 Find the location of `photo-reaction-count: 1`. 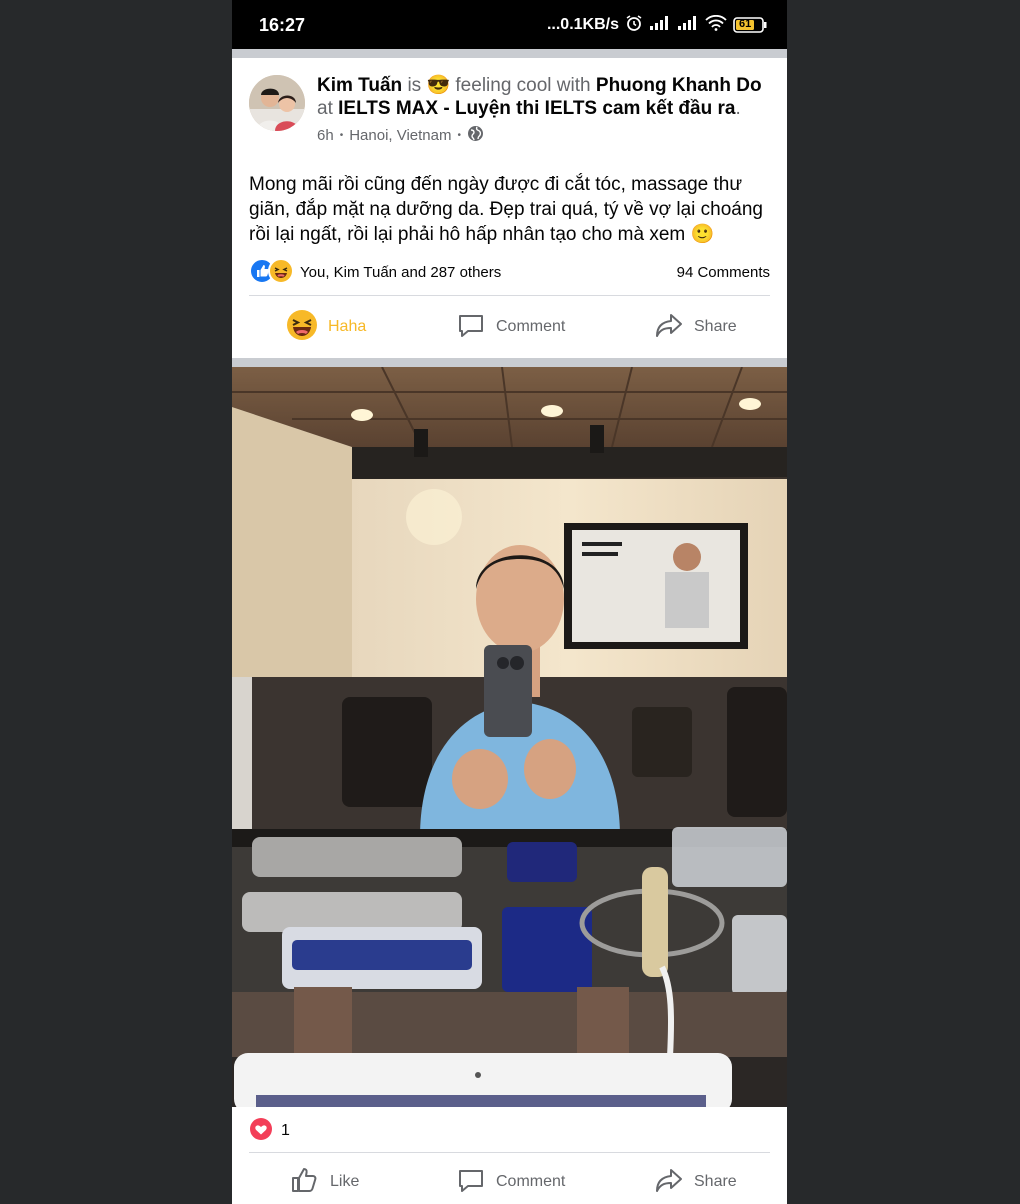

photo-reaction-count: 1 is located at coordinates (285, 1130).